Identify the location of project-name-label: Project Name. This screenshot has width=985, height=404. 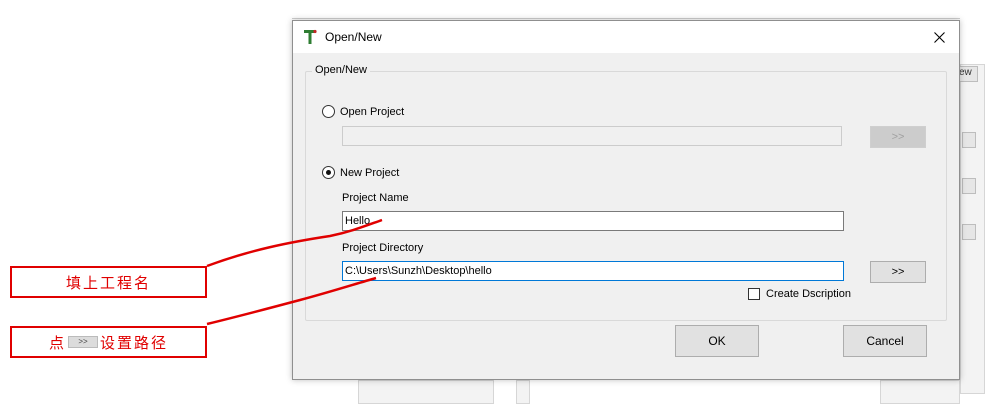
(375, 198).